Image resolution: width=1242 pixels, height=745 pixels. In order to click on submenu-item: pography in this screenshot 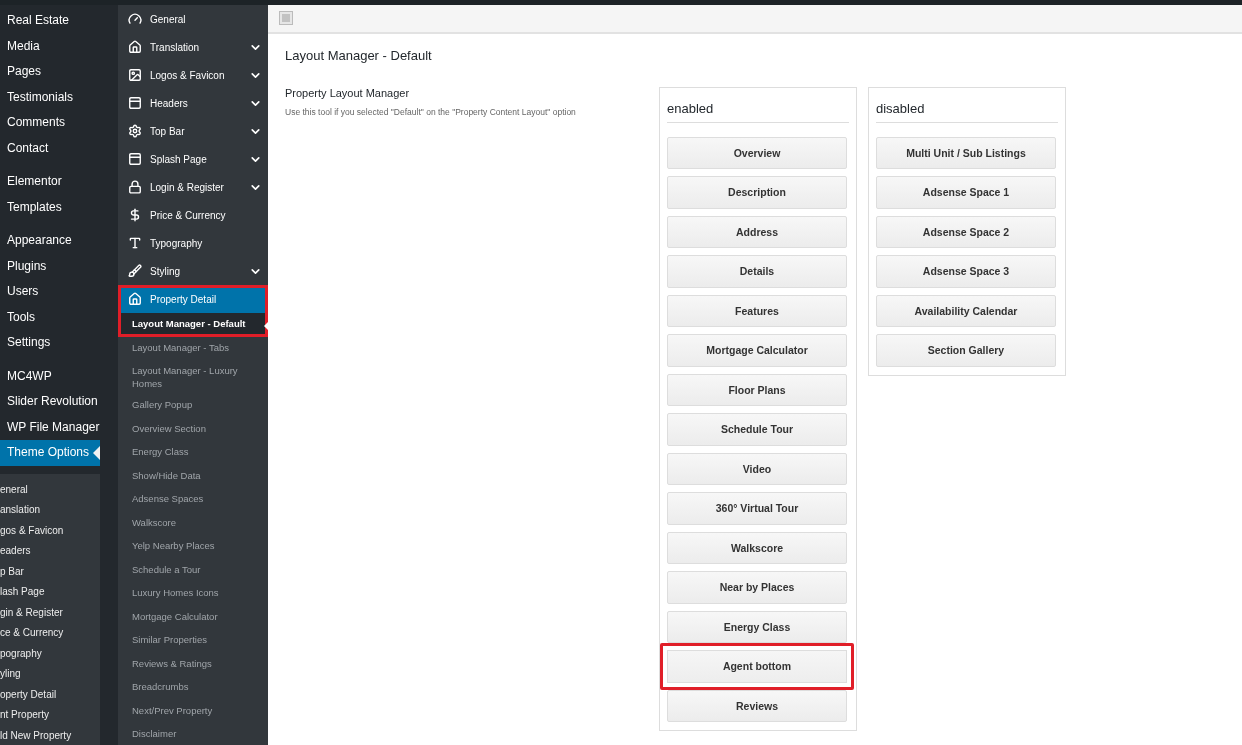, I will do `click(50, 653)`.